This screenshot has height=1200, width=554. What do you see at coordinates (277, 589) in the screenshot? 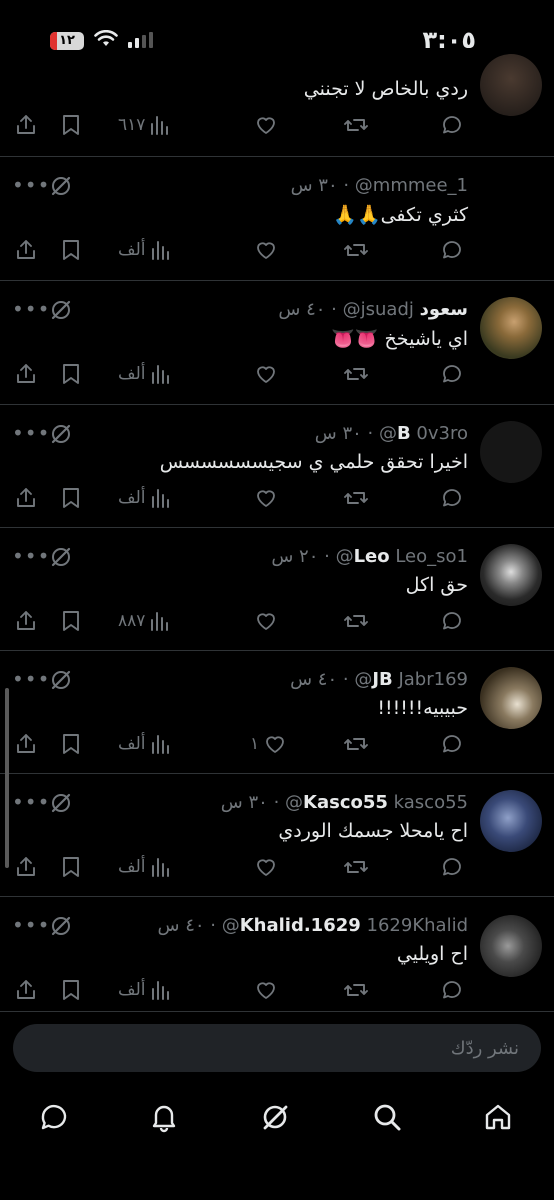
I see `tweet: Leo Leo_so1@ · ٢٠ س ••• حق اكل ٨٨٧` at bounding box center [277, 589].